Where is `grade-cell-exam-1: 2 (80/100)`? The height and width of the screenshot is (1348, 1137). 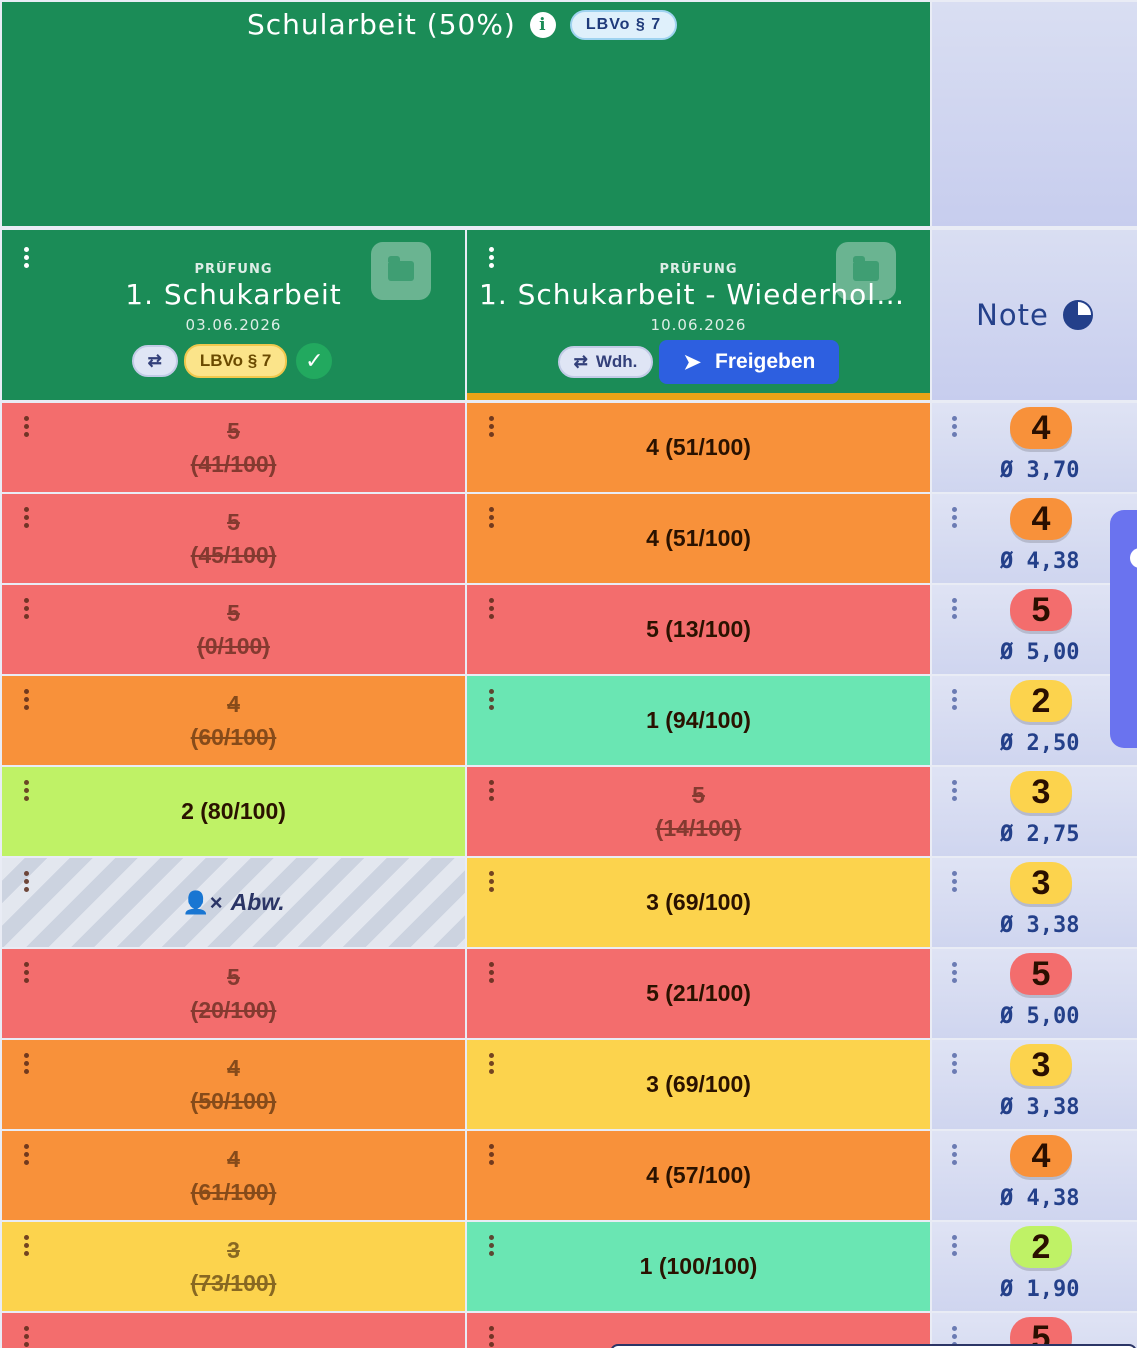
grade-cell-exam-1: 2 (80/100) is located at coordinates (233, 811).